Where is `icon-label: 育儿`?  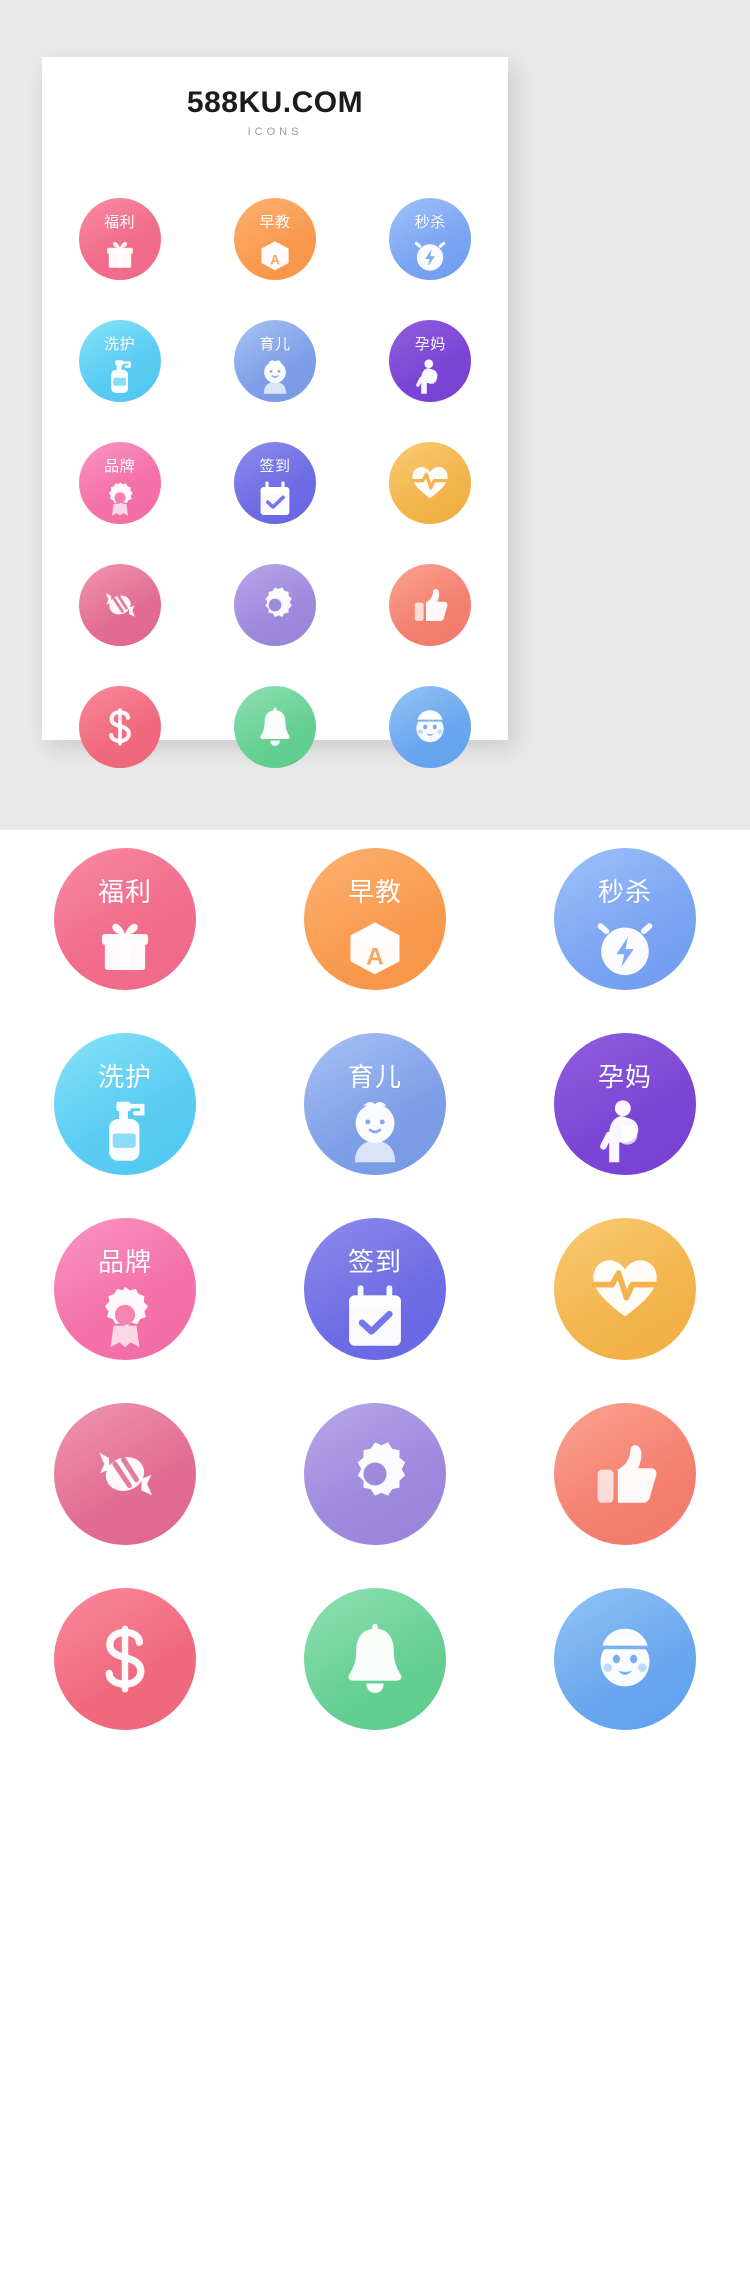 icon-label: 育儿 is located at coordinates (275, 344).